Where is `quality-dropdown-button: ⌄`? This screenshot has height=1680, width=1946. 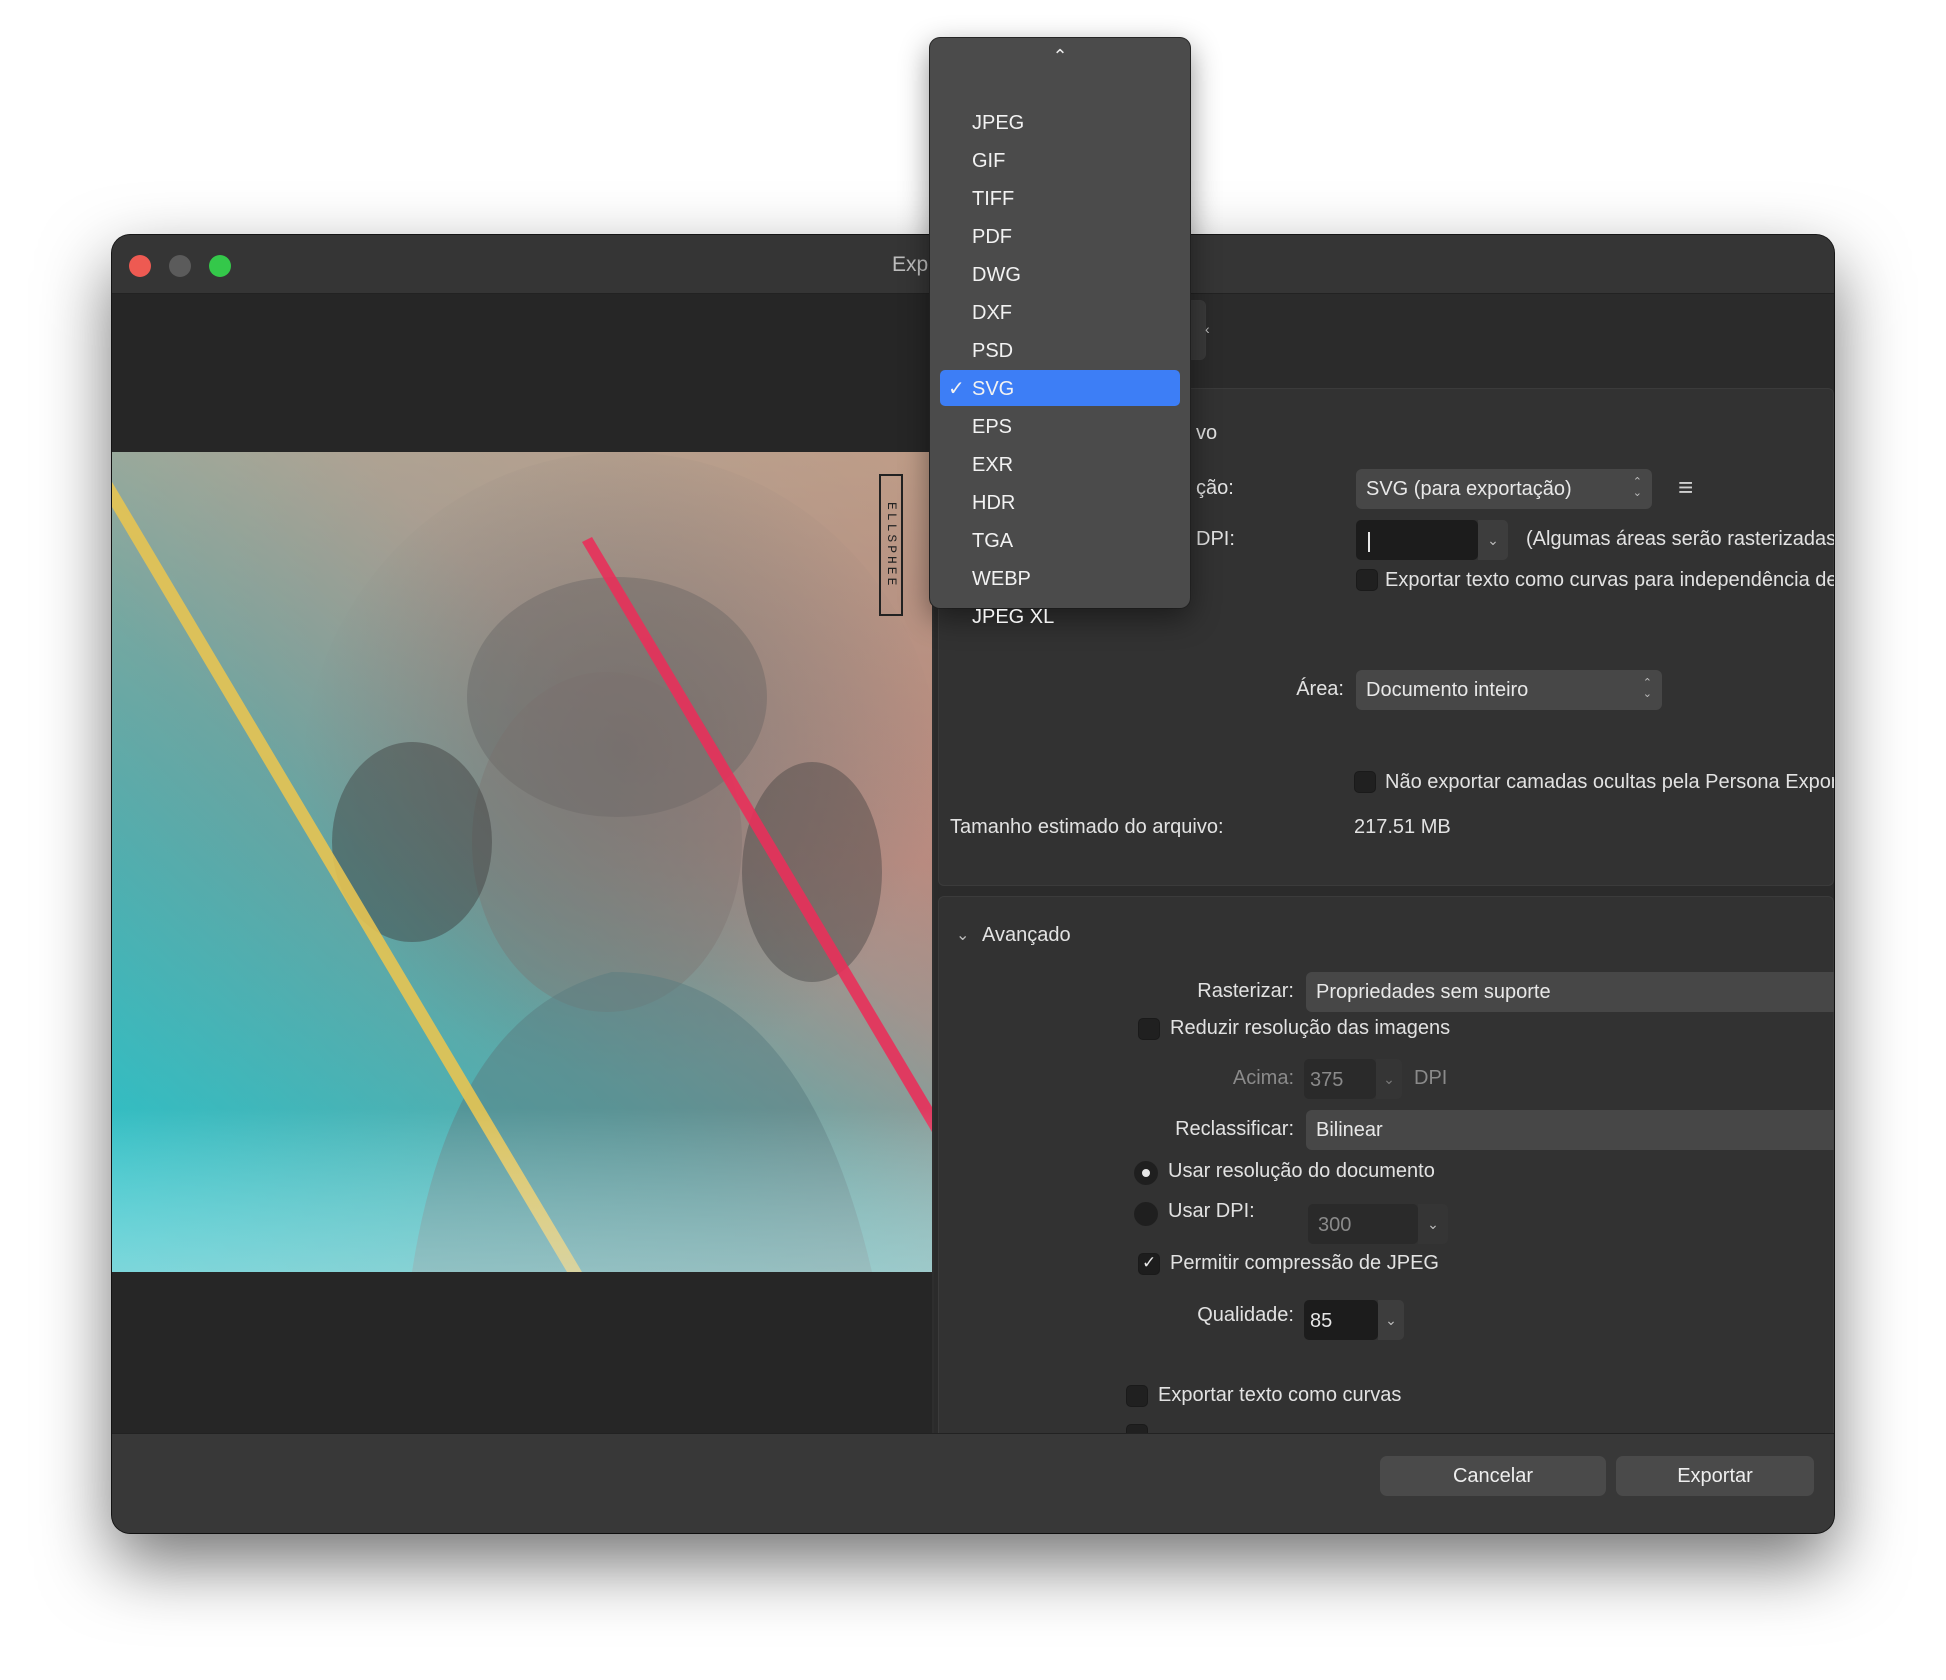 quality-dropdown-button: ⌄ is located at coordinates (1391, 1320).